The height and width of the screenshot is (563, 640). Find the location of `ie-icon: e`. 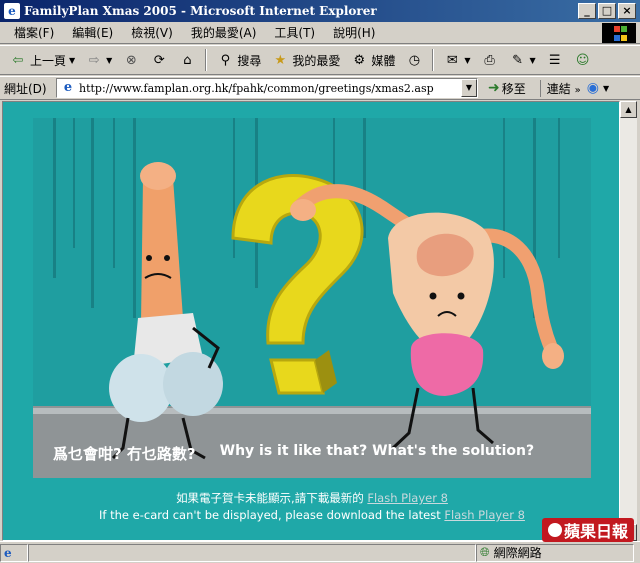

ie-icon: e is located at coordinates (12, 11).